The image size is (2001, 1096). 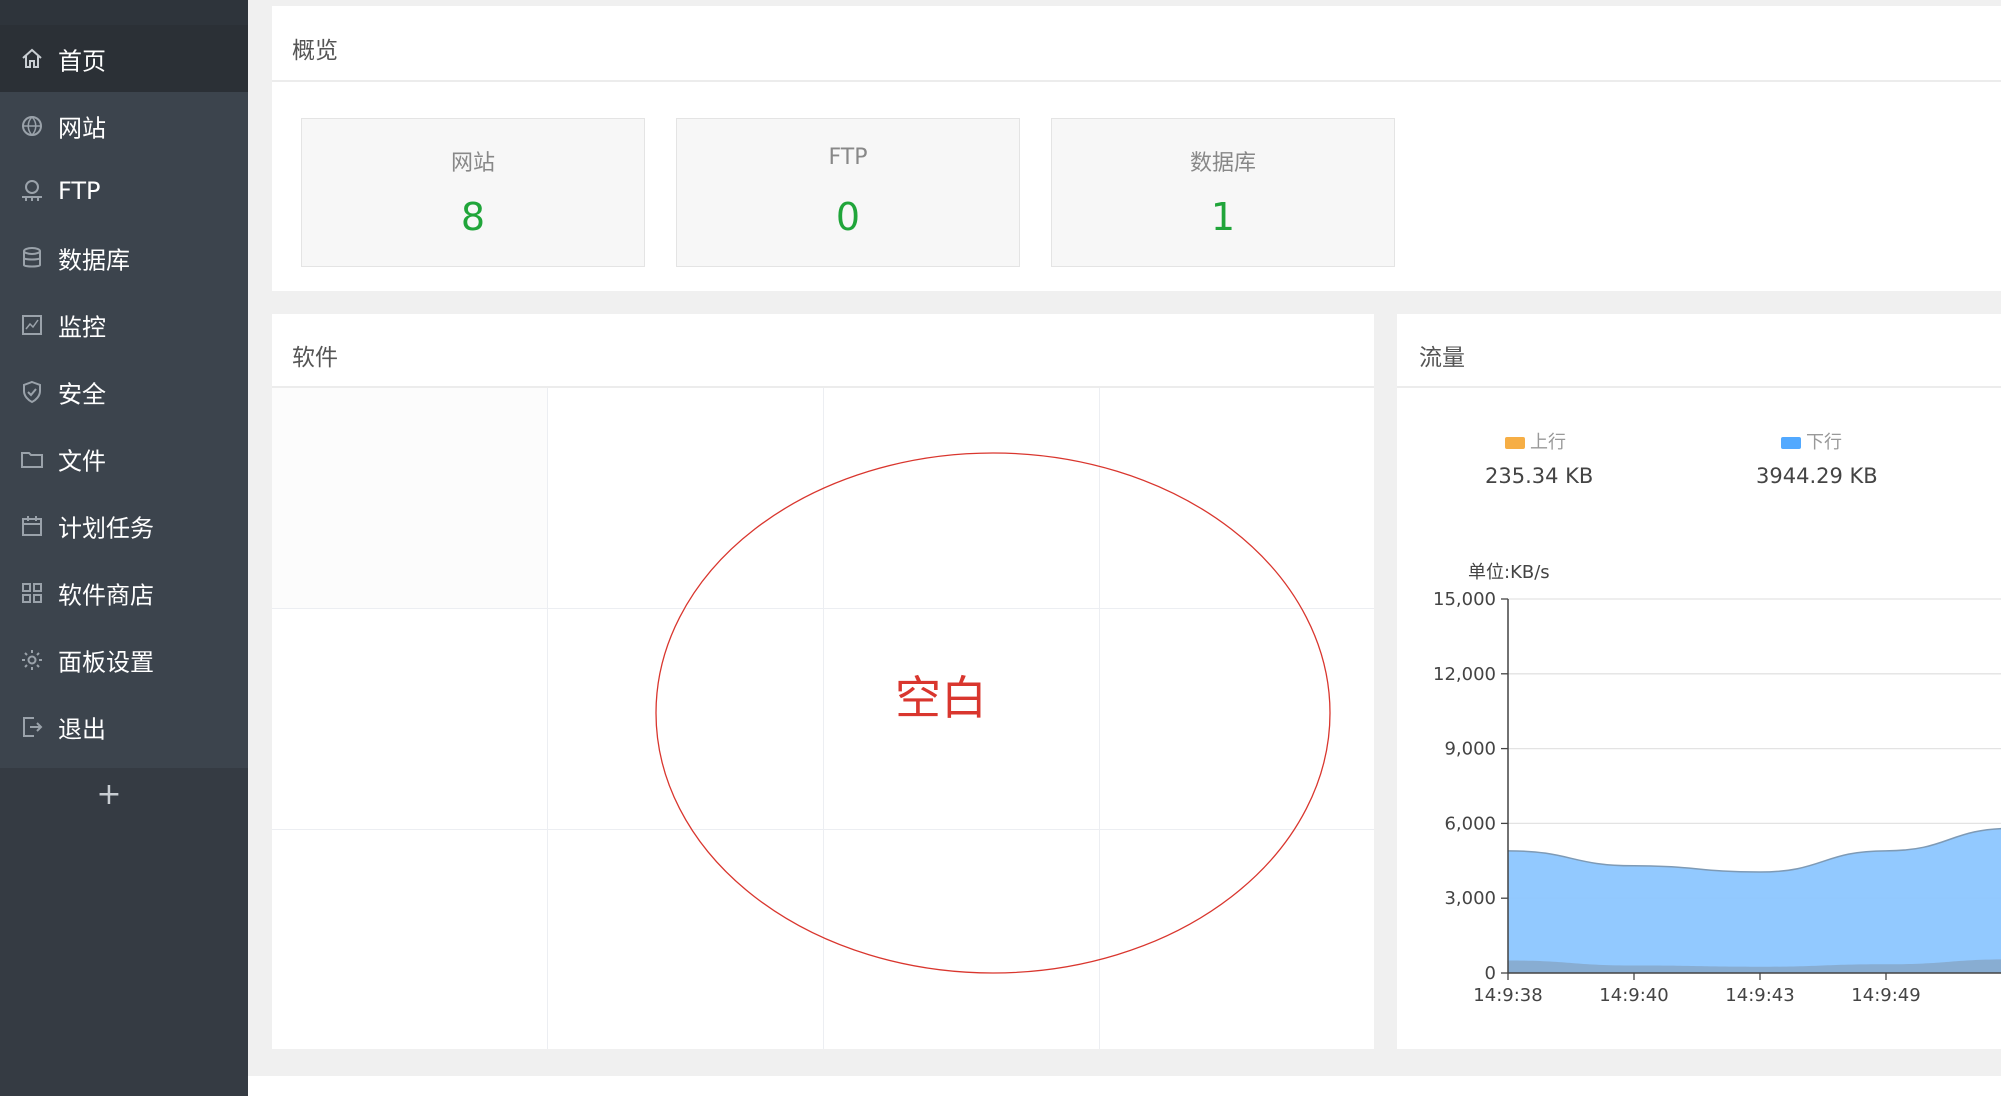 What do you see at coordinates (32, 391) in the screenshot?
I see `shield-icon` at bounding box center [32, 391].